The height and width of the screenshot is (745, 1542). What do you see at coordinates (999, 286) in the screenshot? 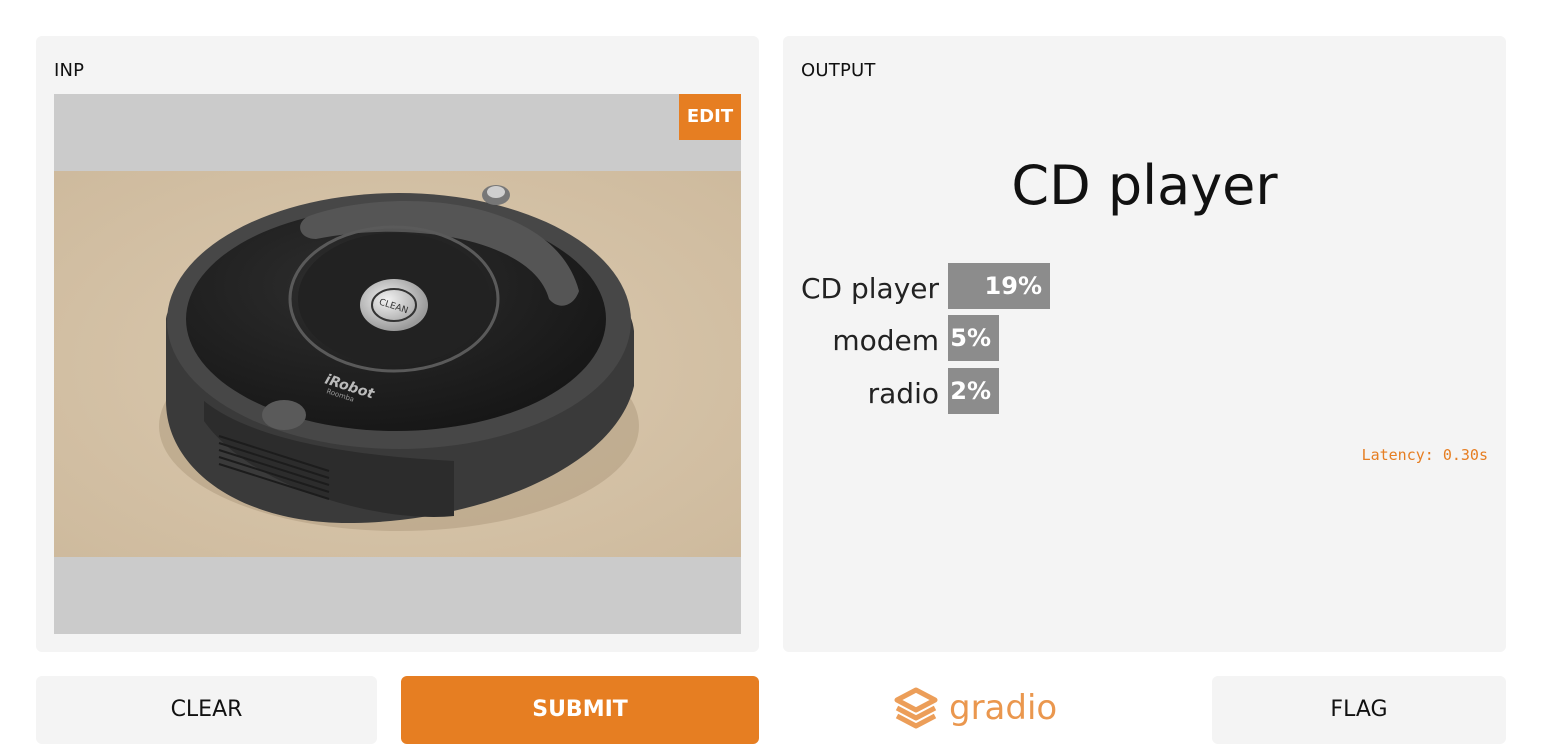
I see `confidence-bar: 19%` at bounding box center [999, 286].